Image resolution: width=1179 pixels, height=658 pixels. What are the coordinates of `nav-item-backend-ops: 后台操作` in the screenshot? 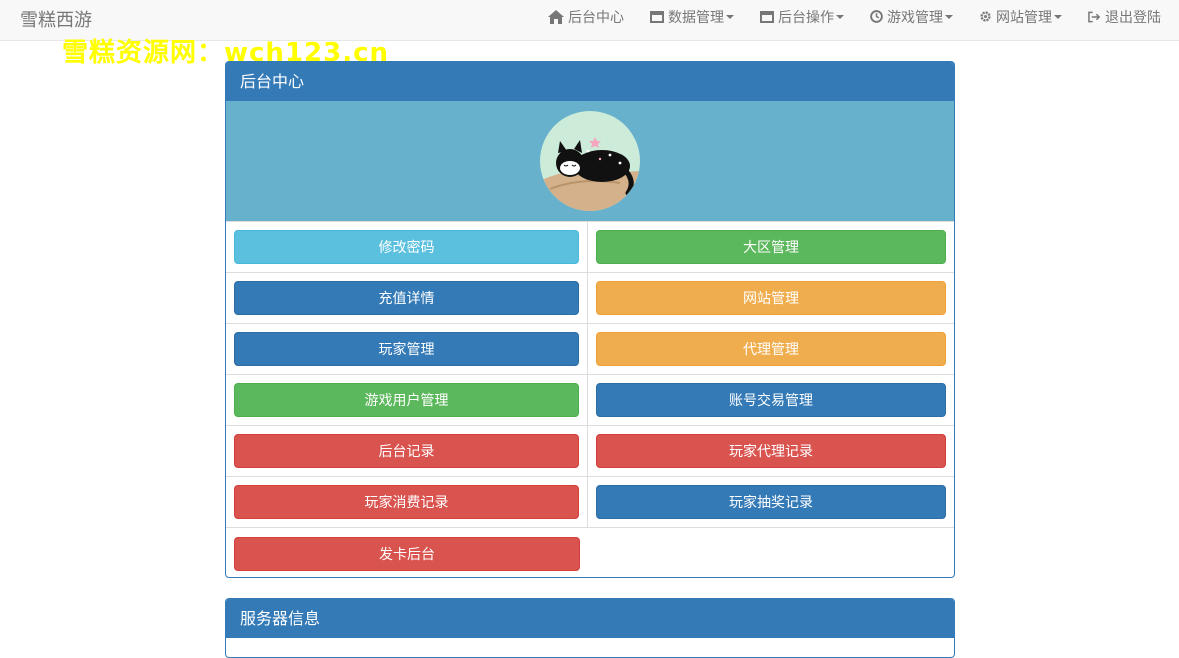 It's located at (802, 17).